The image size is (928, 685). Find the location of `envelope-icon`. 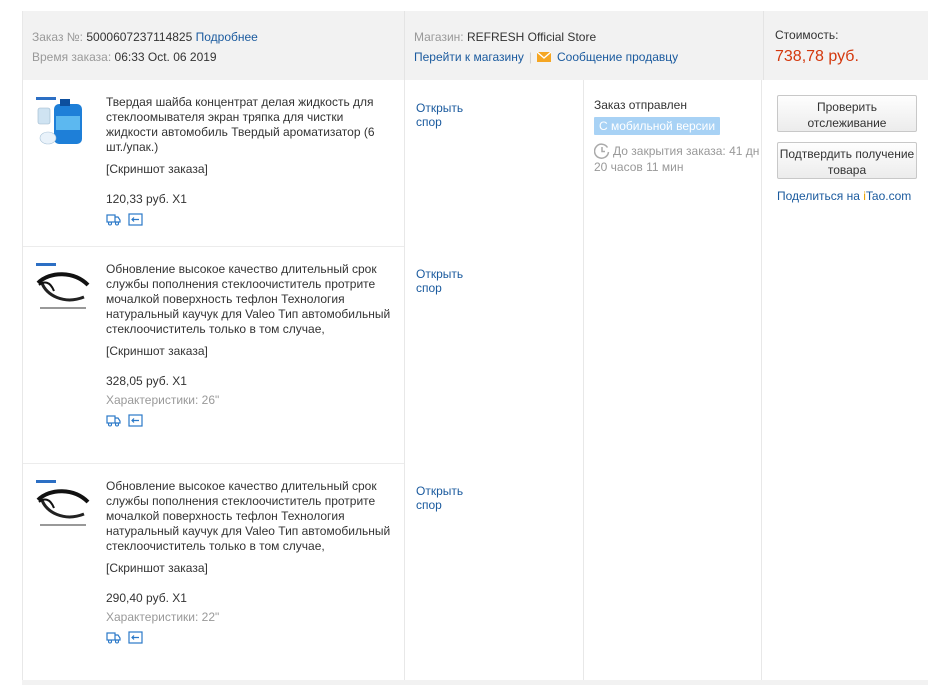

envelope-icon is located at coordinates (544, 55).